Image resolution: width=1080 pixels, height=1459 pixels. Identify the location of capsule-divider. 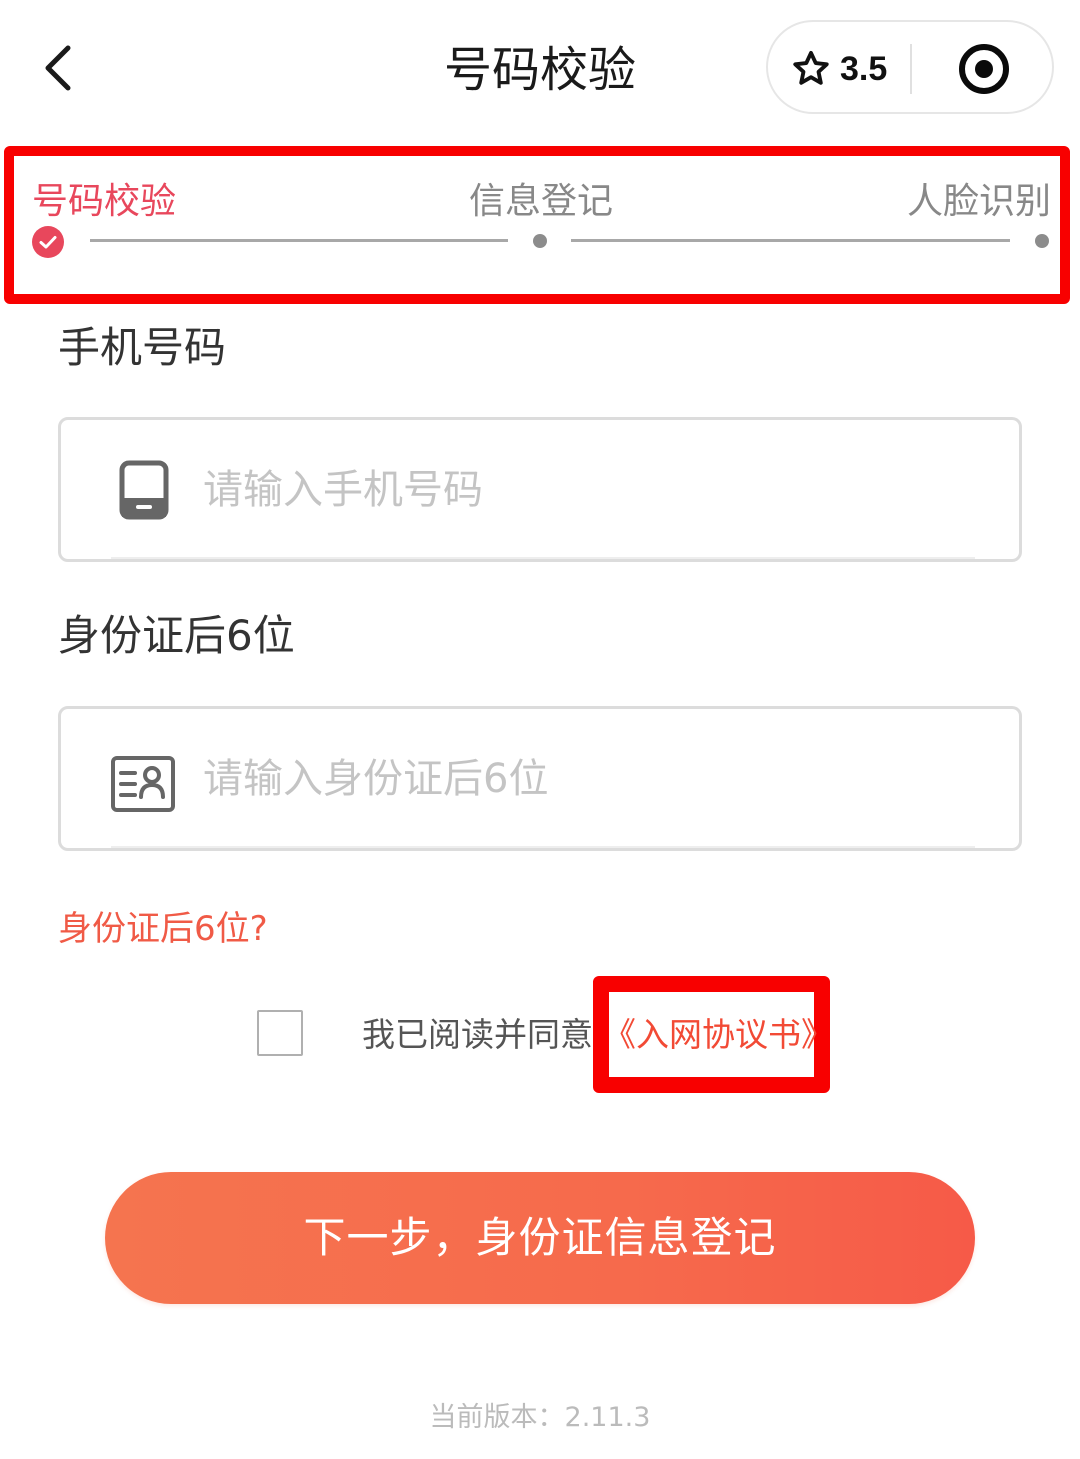
(911, 69).